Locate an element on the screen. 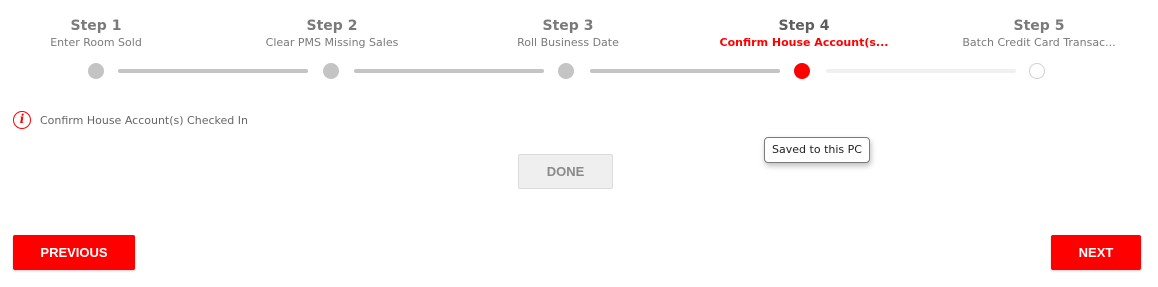 This screenshot has width=1158, height=287. step-title: Step 3 is located at coordinates (568, 26).